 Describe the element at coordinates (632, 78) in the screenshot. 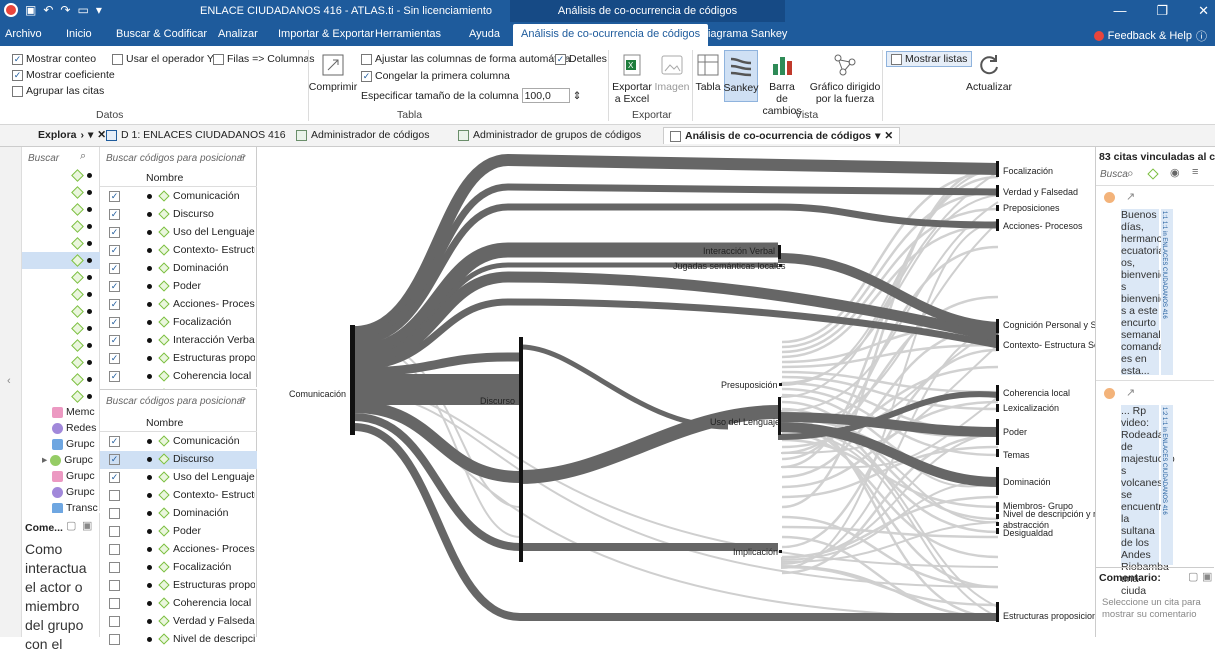

I see `export-excel-button: X Exportar a Excel` at that location.